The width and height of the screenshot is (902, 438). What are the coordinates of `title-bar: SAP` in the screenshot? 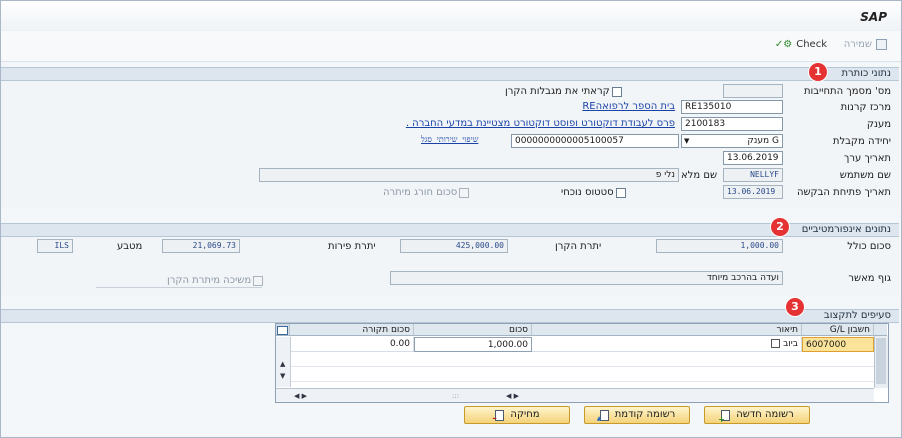 It's located at (451, 16).